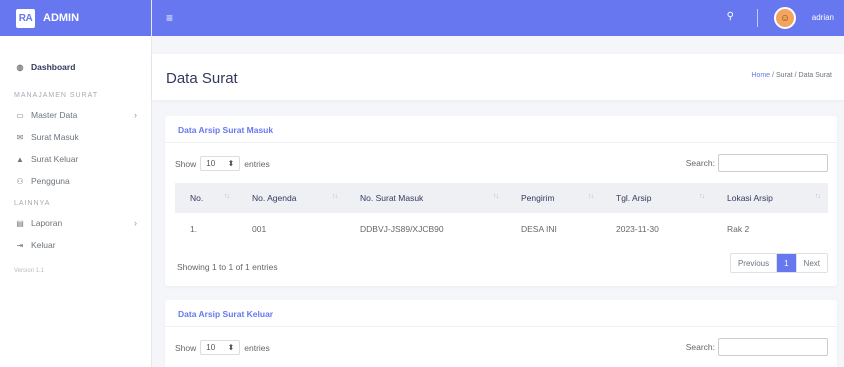 The height and width of the screenshot is (367, 844). What do you see at coordinates (75, 245) in the screenshot?
I see `sidebar-item-keluar: ⇥ Keluar` at bounding box center [75, 245].